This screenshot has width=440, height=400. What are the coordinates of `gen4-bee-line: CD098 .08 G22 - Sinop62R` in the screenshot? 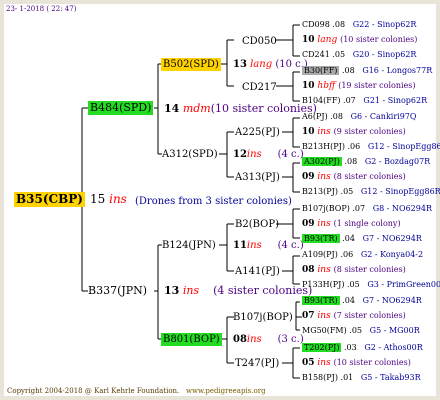 It's located at (359, 24).